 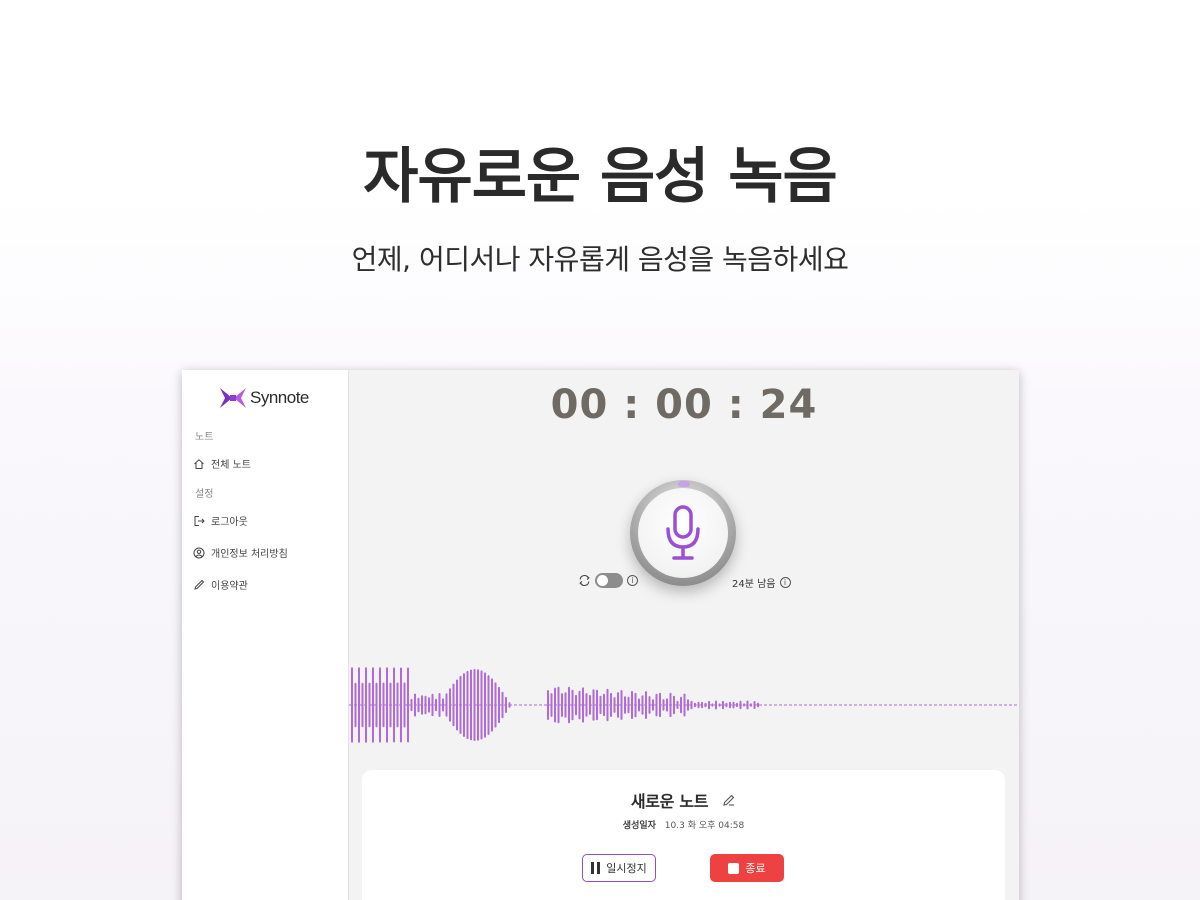 I want to click on sidebar-item-terms: 이용약관, so click(x=220, y=584).